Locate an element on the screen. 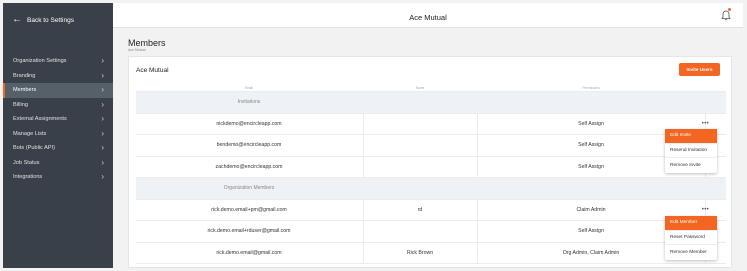  header-title: Ace Mutual is located at coordinates (428, 17).